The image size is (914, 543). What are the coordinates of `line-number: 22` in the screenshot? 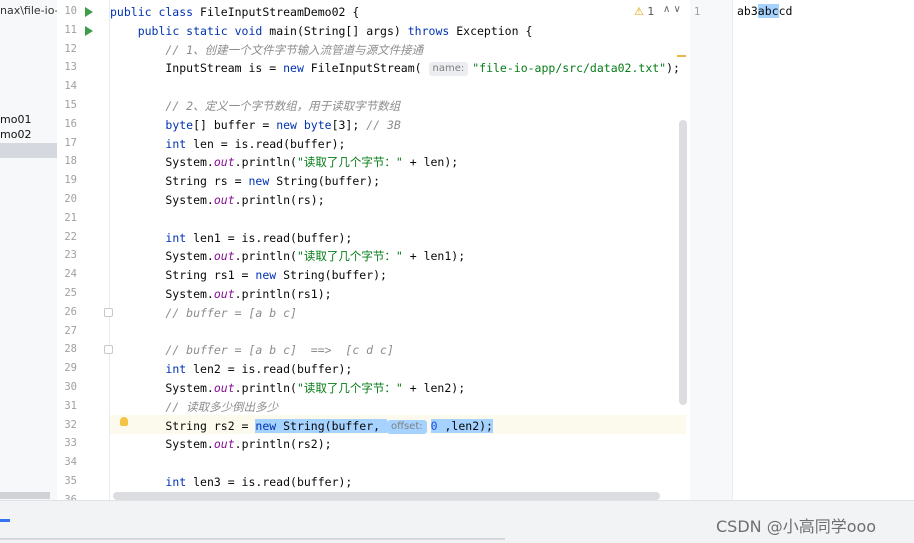 It's located at (70, 236).